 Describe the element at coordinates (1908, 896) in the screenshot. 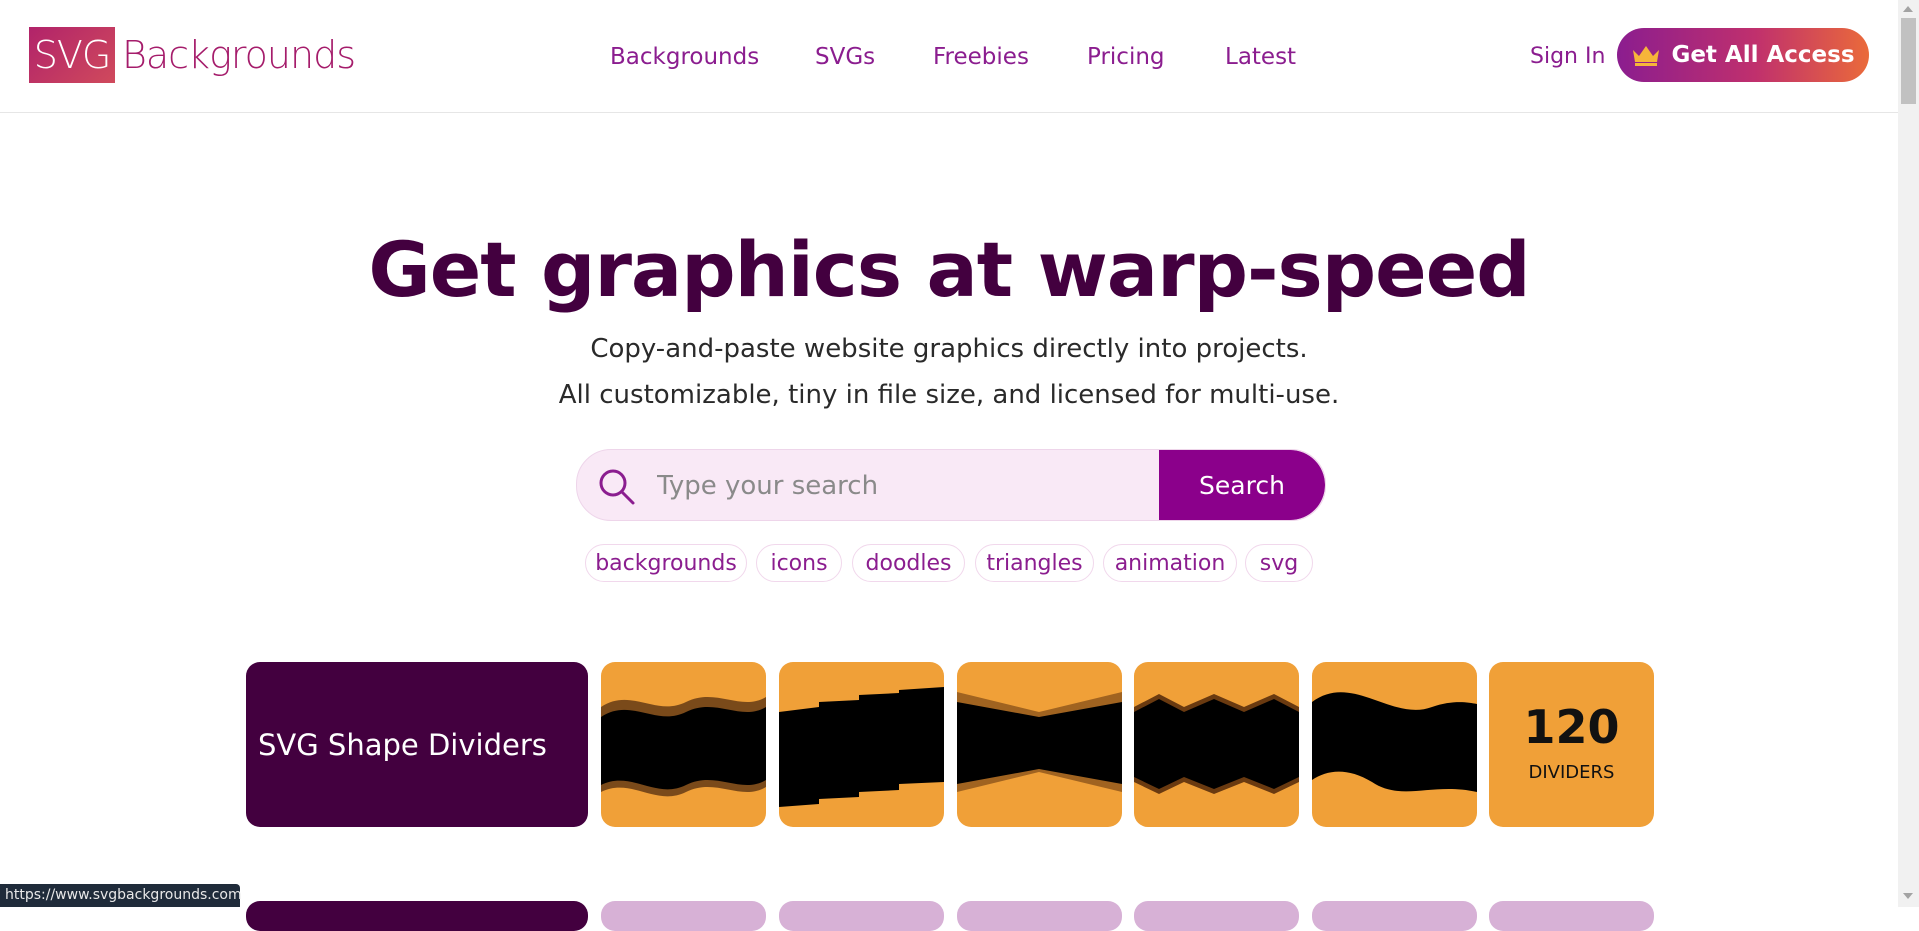

I see `scroll-down-icon` at that location.